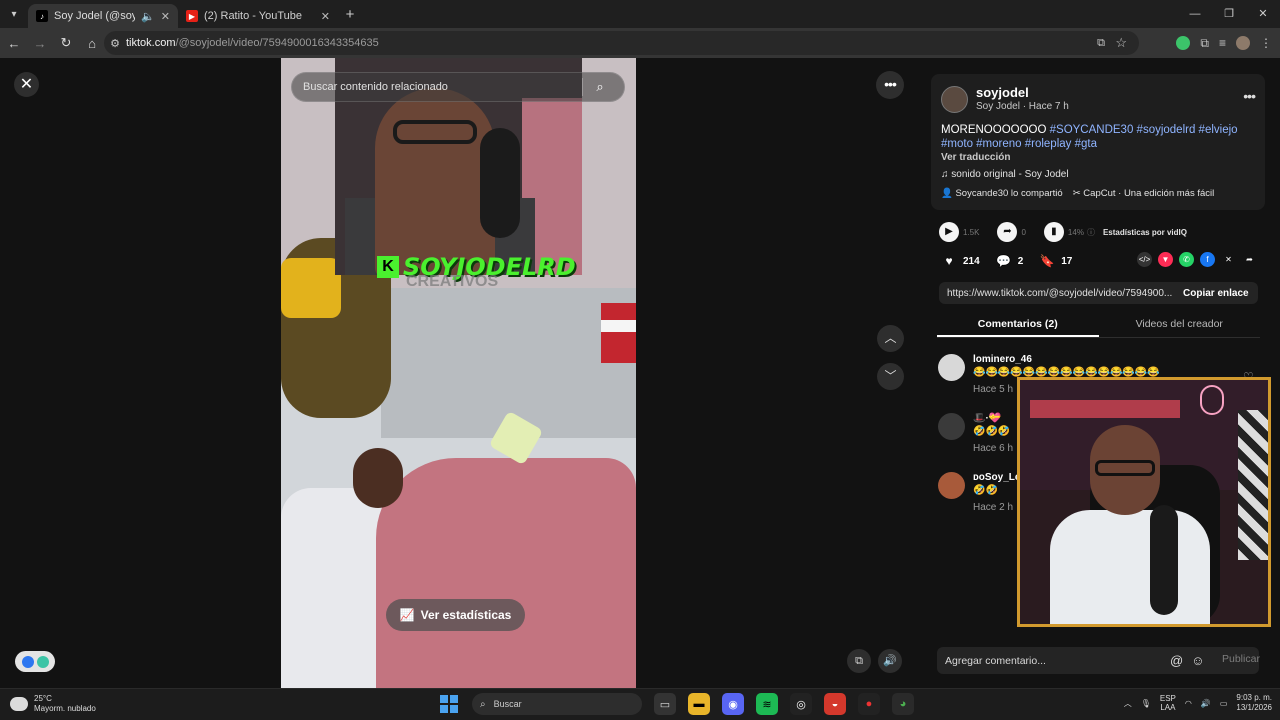 The image size is (1280, 720). Describe the element at coordinates (350, 14) in the screenshot. I see `new-tab-button: +` at that location.